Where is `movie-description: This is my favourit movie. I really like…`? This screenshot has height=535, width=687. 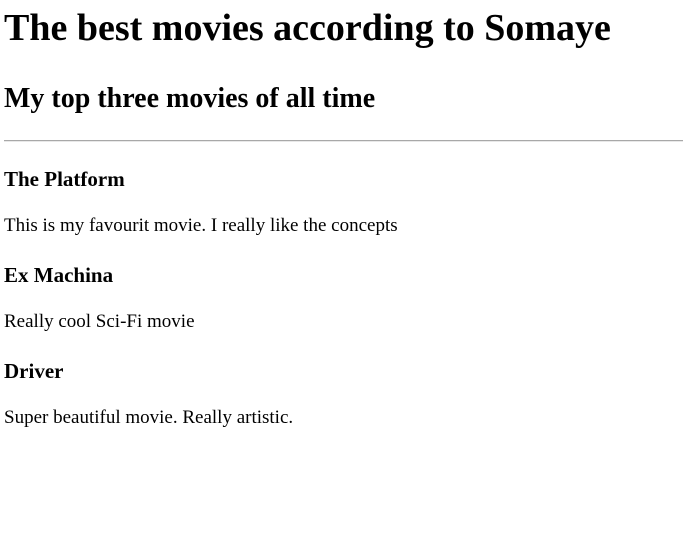
movie-description: This is my favourit movie. I really like… is located at coordinates (201, 225).